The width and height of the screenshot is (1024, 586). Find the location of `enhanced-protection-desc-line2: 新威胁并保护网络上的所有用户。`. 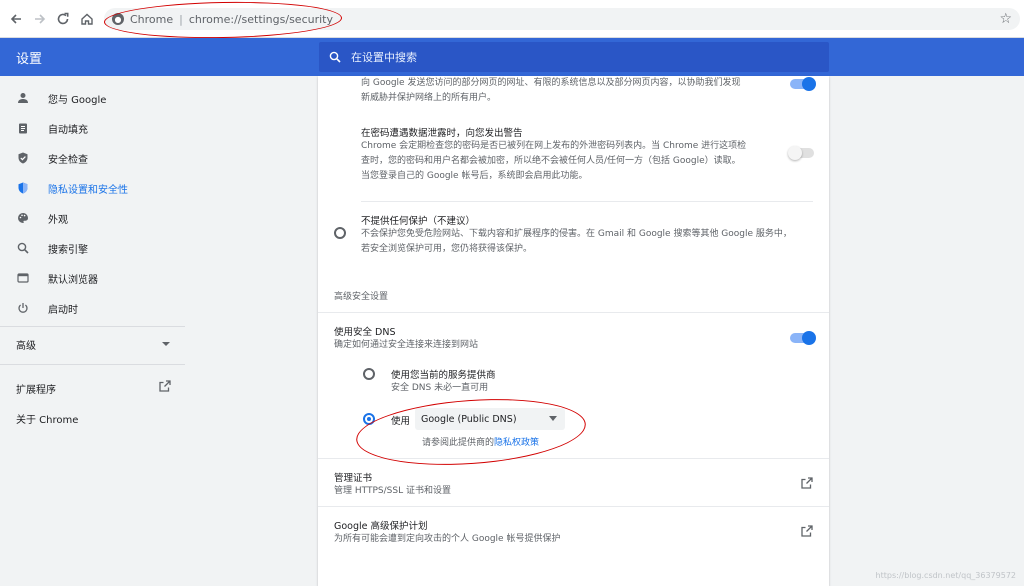

enhanced-protection-desc-line2: 新威胁并保护网络上的所有用户。 is located at coordinates (429, 98).